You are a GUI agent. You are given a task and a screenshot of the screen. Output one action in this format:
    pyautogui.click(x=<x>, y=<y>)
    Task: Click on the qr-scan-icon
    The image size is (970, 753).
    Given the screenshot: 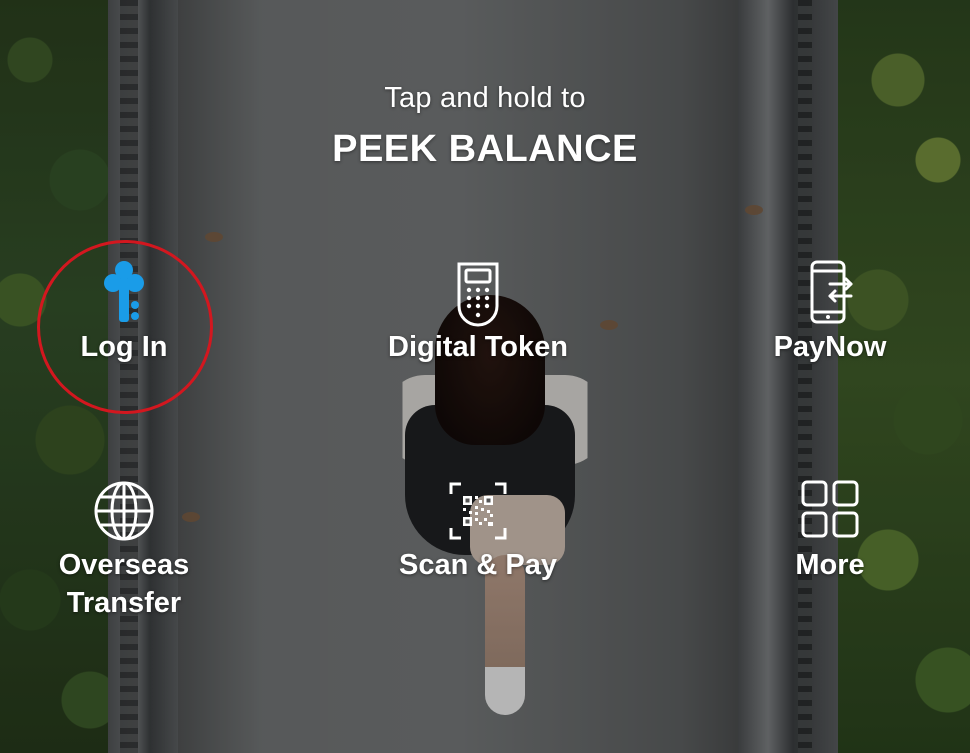 What is the action you would take?
    pyautogui.click(x=478, y=511)
    